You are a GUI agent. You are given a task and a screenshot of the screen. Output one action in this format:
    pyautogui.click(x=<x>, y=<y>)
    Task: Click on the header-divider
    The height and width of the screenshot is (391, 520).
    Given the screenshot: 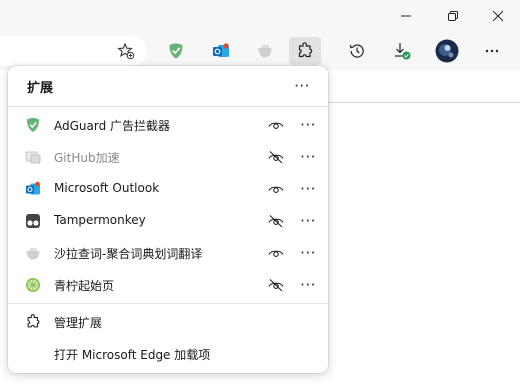 What is the action you would take?
    pyautogui.click(x=168, y=106)
    